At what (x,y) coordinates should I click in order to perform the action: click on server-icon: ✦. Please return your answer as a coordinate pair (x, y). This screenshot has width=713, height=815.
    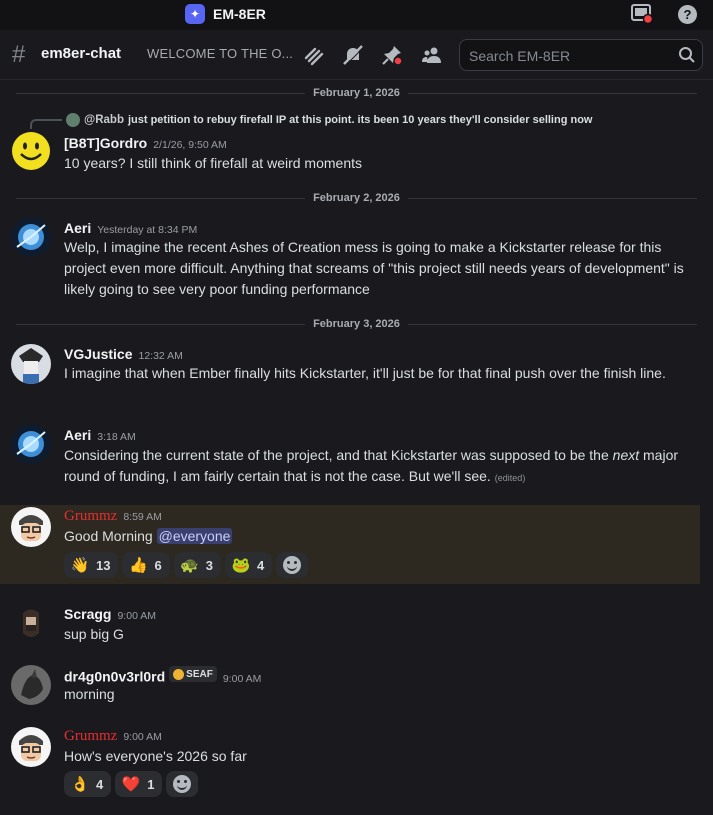
    Looking at the image, I should click on (195, 14).